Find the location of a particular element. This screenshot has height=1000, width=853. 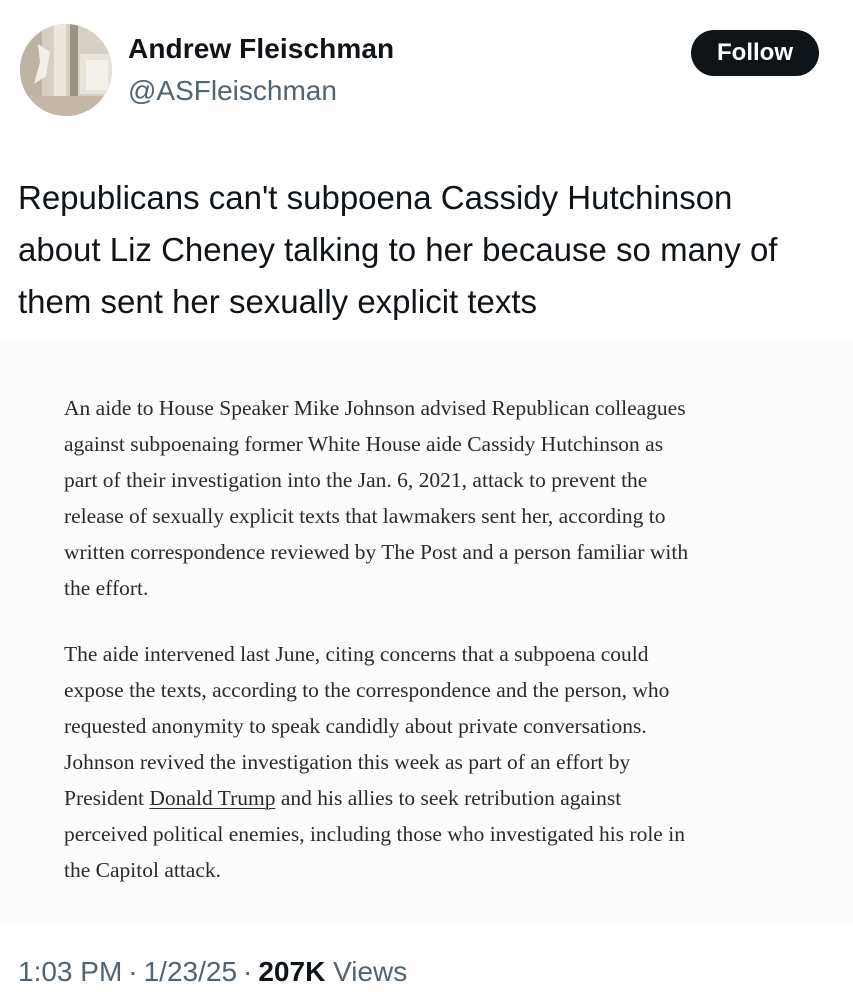

tweet-meta: 1:03 PM · 1/23/25 · 207K Views is located at coordinates (212, 972).